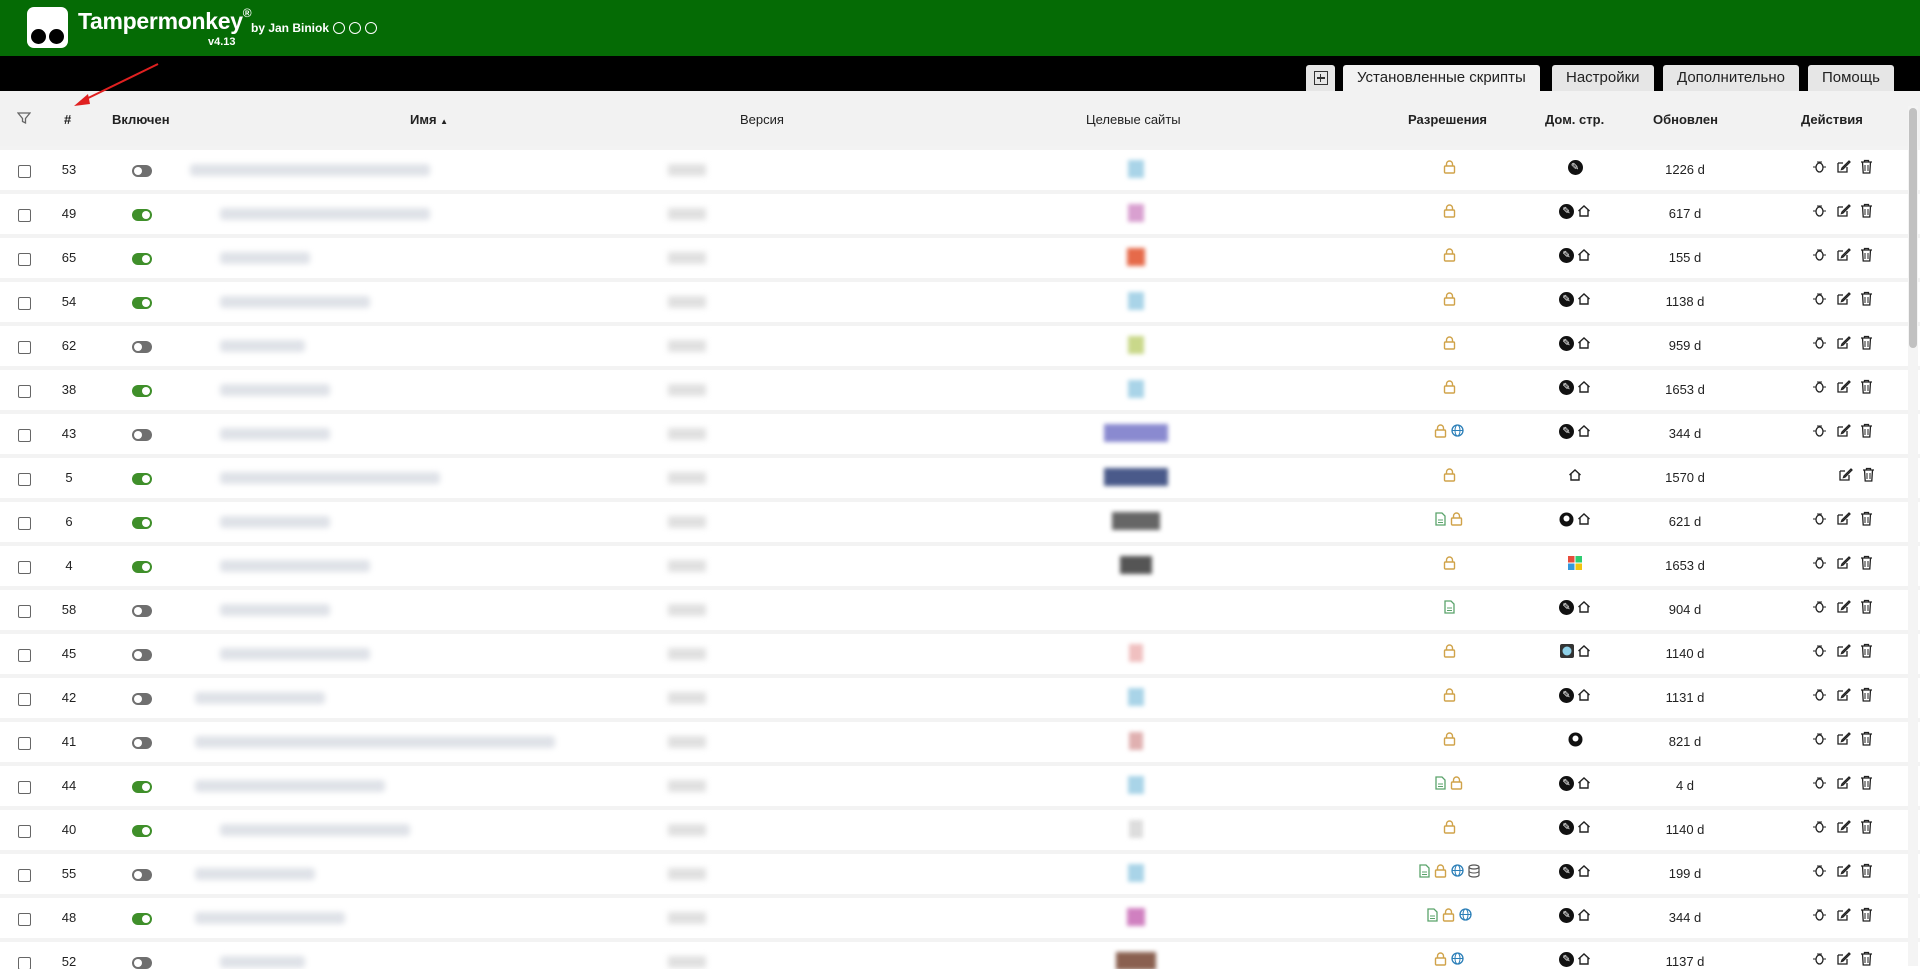 Image resolution: width=1920 pixels, height=969 pixels. Describe the element at coordinates (1566, 652) in the screenshot. I see `circle-site-icon` at that location.